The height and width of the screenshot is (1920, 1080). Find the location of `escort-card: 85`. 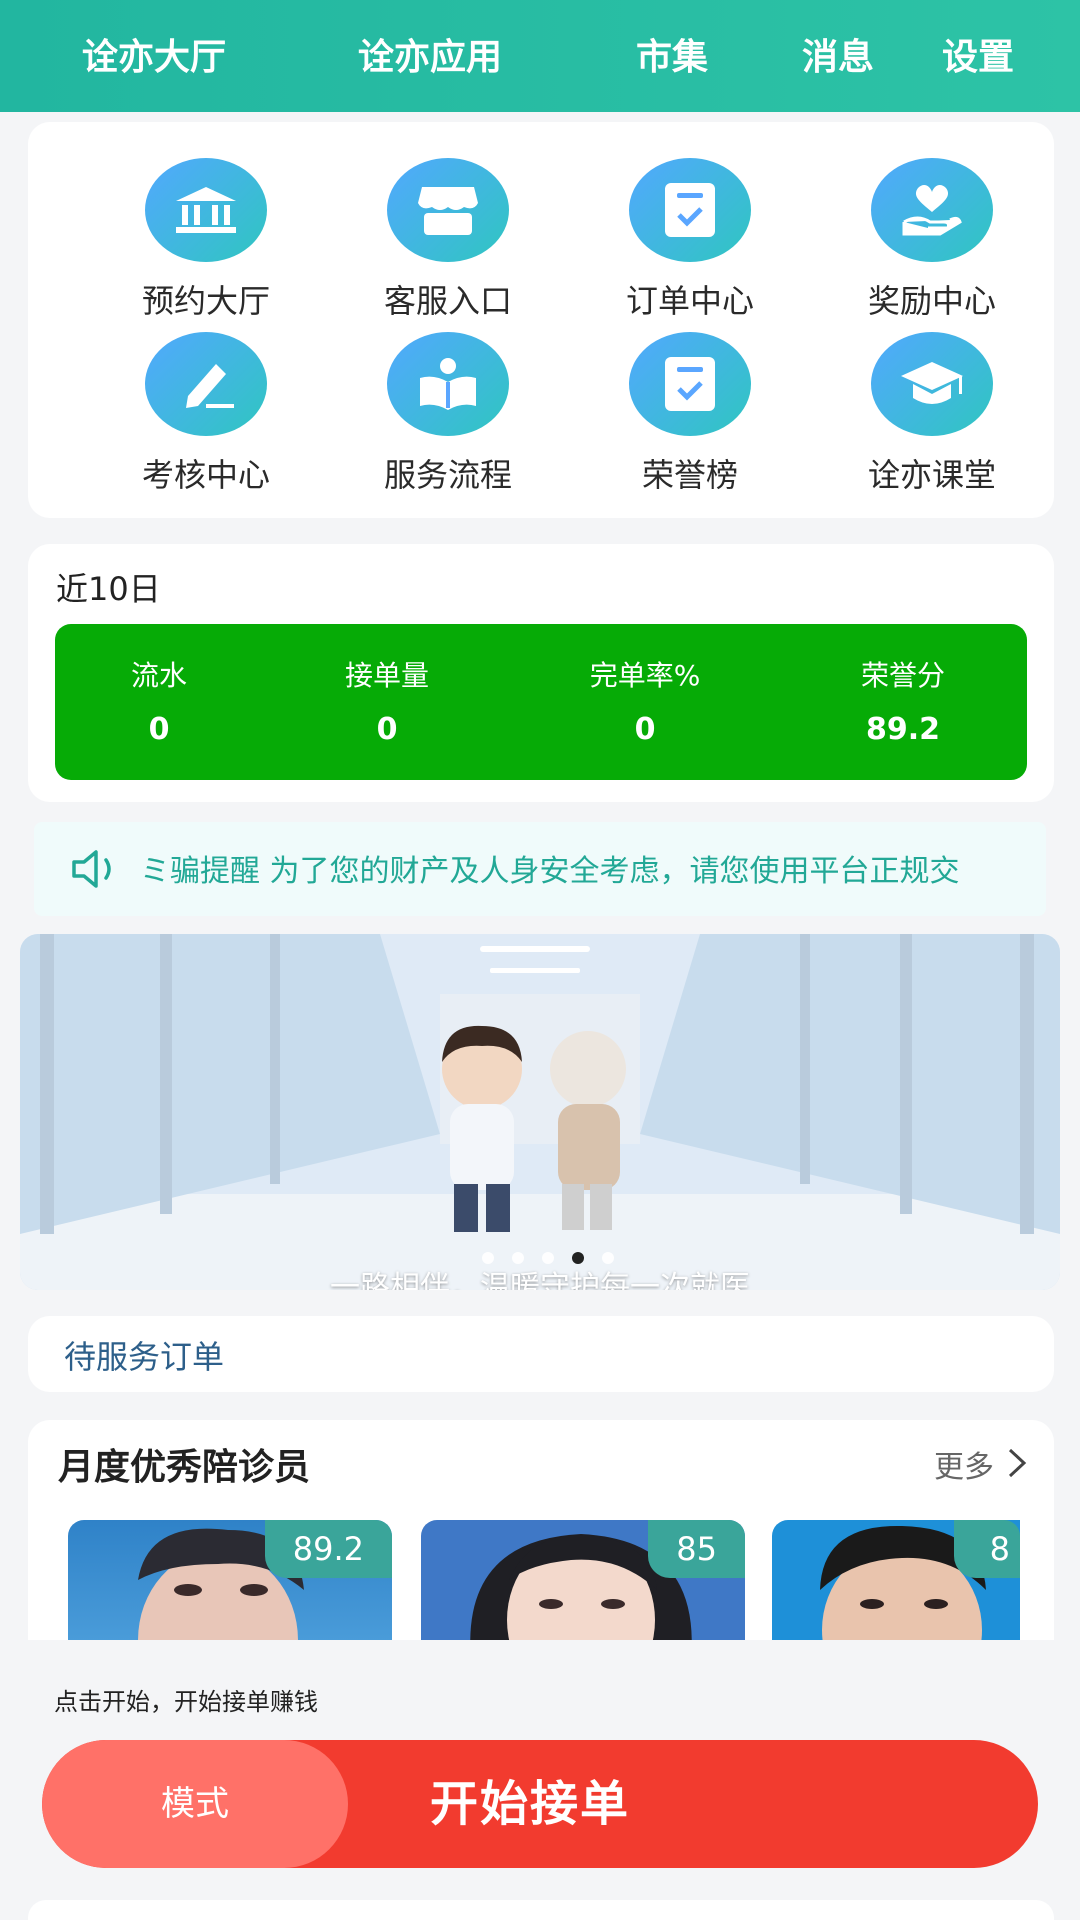

escort-card: 85 is located at coordinates (583, 1580).